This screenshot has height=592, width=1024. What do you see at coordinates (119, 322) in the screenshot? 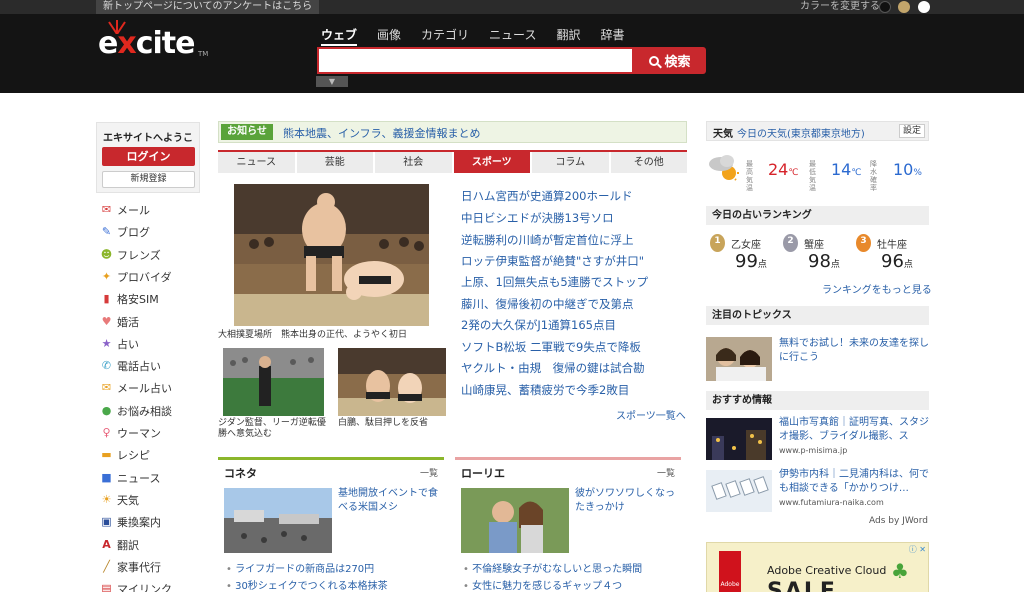
I see `sidebar-item-couple: ♥ 婚活` at bounding box center [119, 322].